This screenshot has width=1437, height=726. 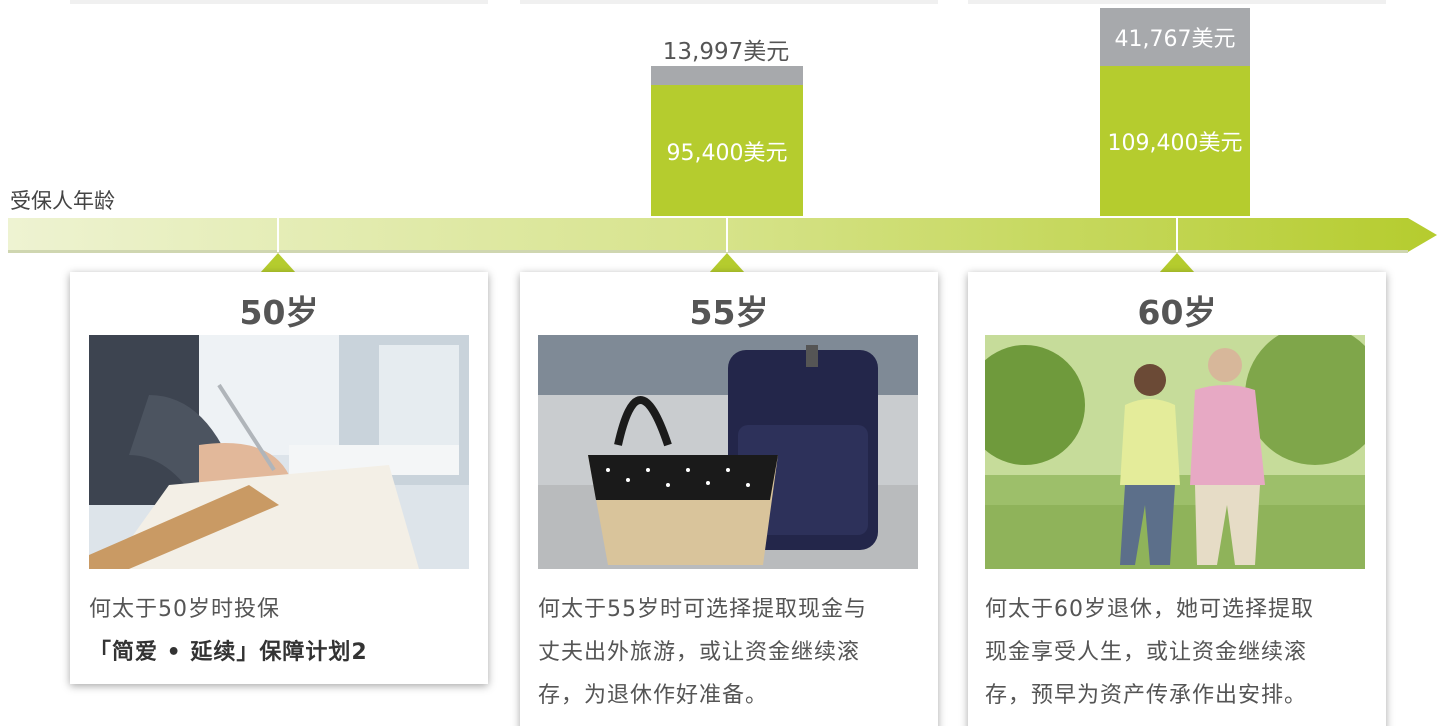 I want to click on description-line: 现金享受人生，或让资金继续滚, so click(x=1146, y=652).